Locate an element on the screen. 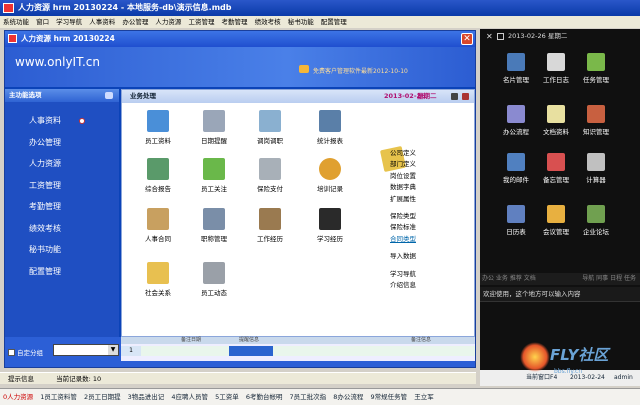  menu-attendance: 考勤管理 is located at coordinates (235, 22).